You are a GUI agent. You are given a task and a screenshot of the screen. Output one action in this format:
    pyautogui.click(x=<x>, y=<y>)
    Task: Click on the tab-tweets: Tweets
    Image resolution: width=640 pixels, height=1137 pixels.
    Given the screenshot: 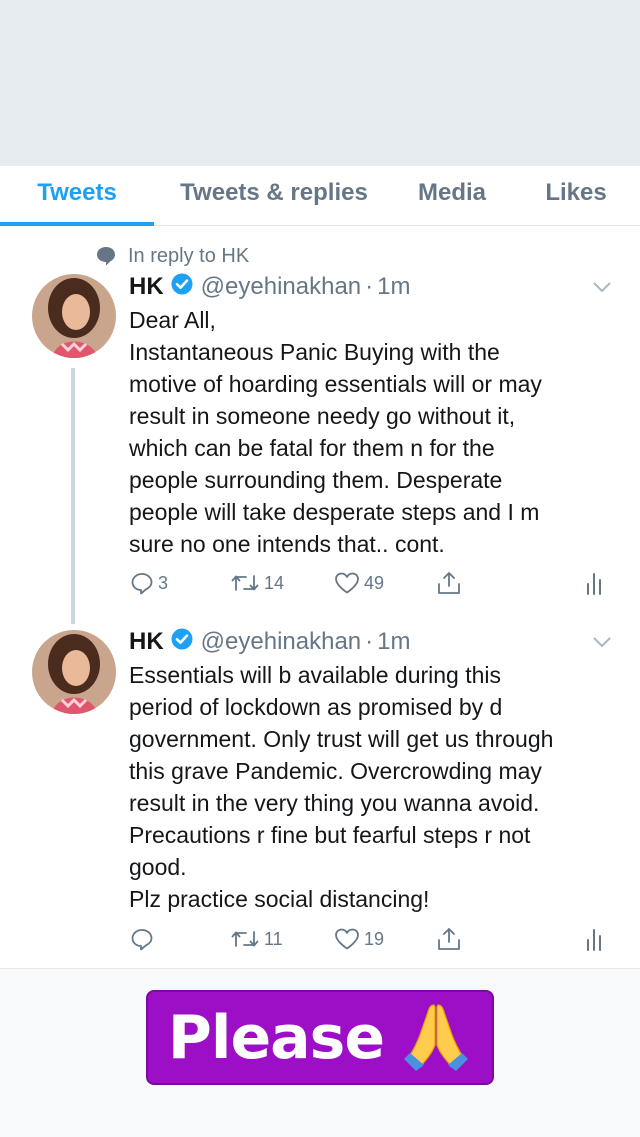 What is the action you would take?
    pyautogui.click(x=77, y=196)
    